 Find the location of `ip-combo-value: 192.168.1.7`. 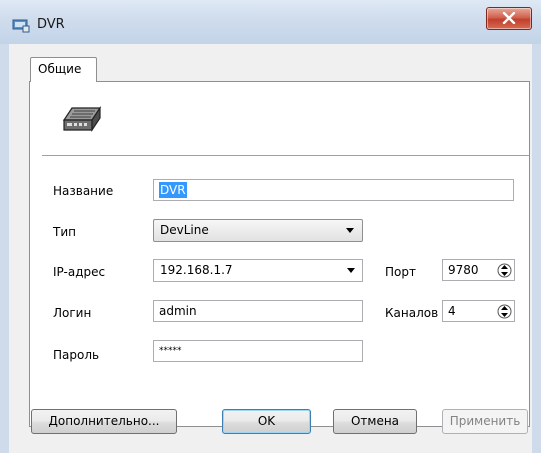

ip-combo-value: 192.168.1.7 is located at coordinates (196, 270).